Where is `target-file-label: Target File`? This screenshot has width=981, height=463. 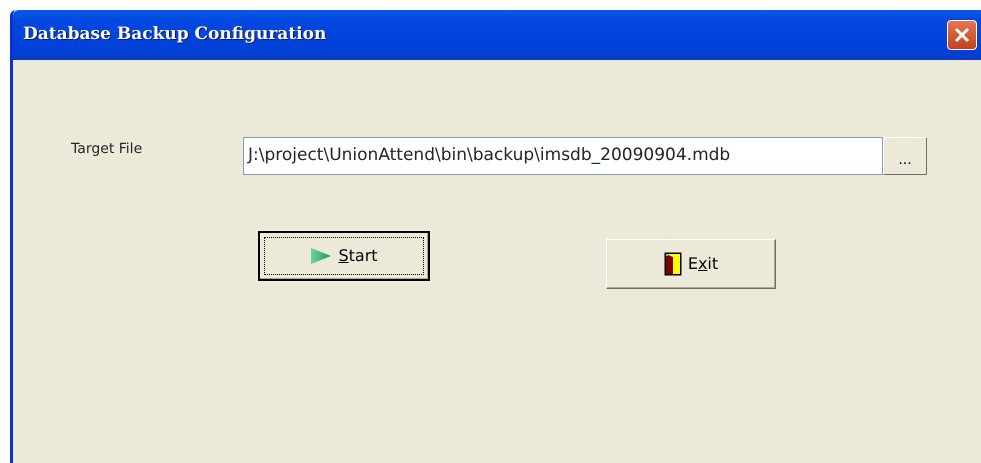
target-file-label: Target File is located at coordinates (107, 149).